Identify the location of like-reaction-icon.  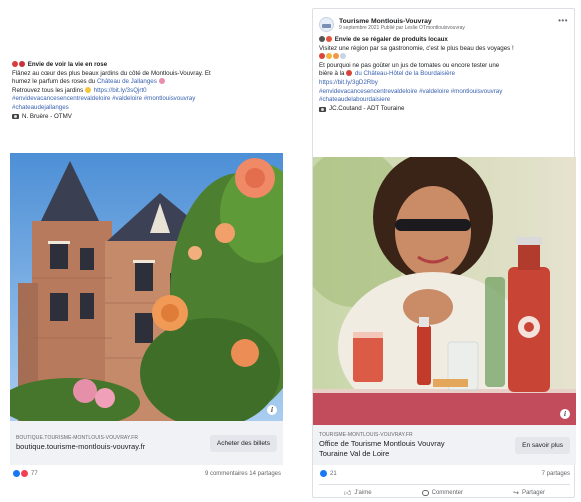
(323, 473).